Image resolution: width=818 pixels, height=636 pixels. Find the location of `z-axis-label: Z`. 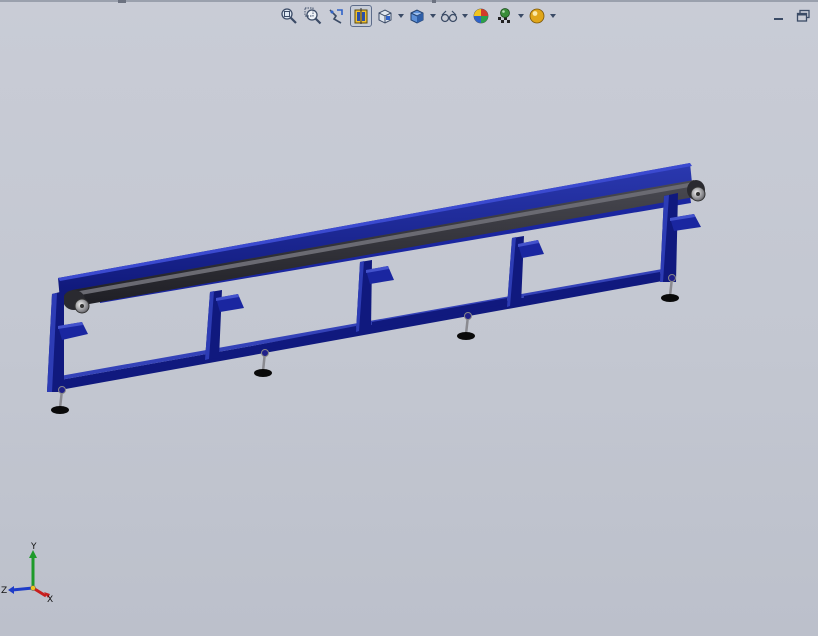

z-axis-label: Z is located at coordinates (4, 591).